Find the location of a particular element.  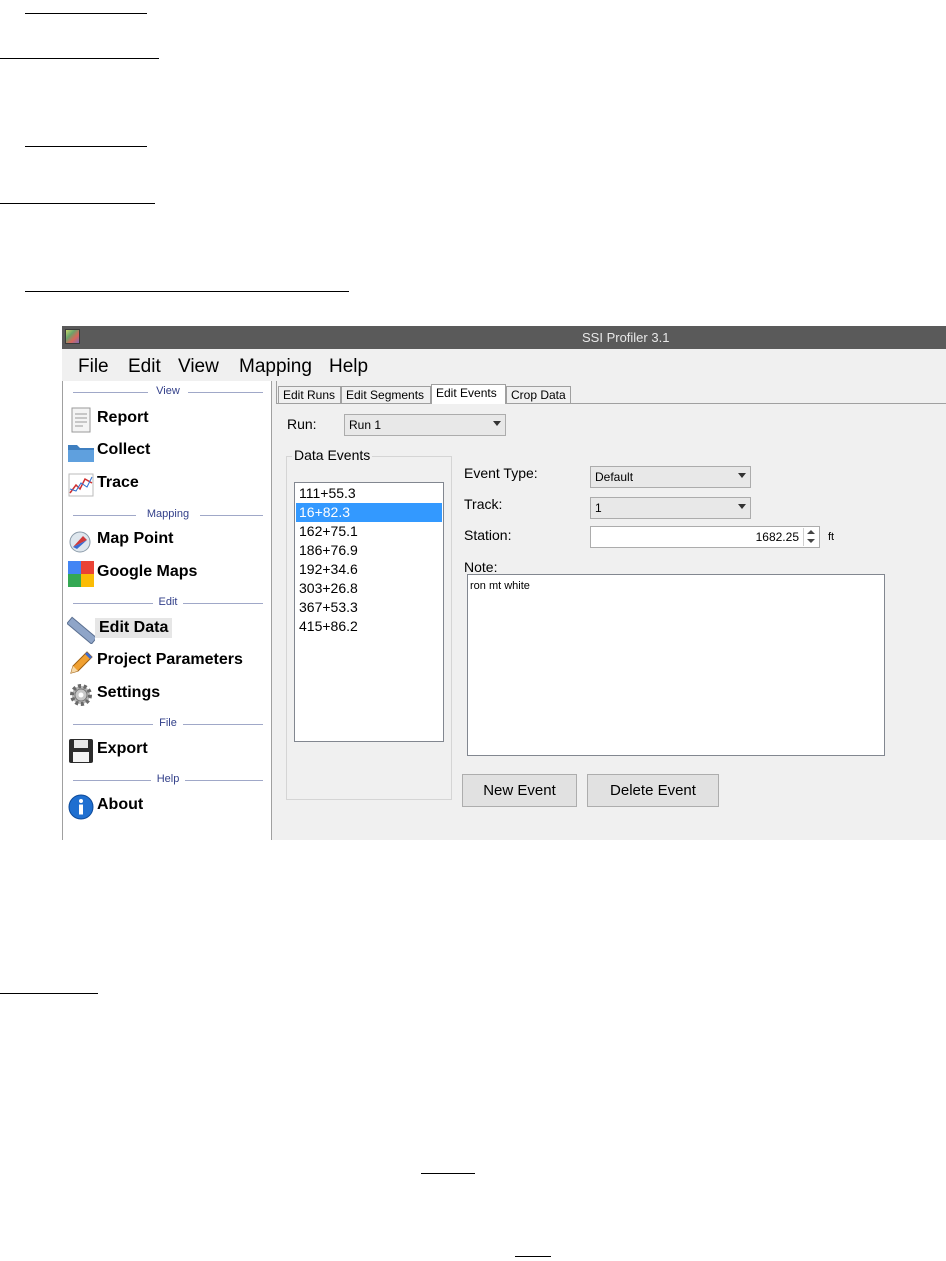

chart-icon is located at coordinates (81, 485).